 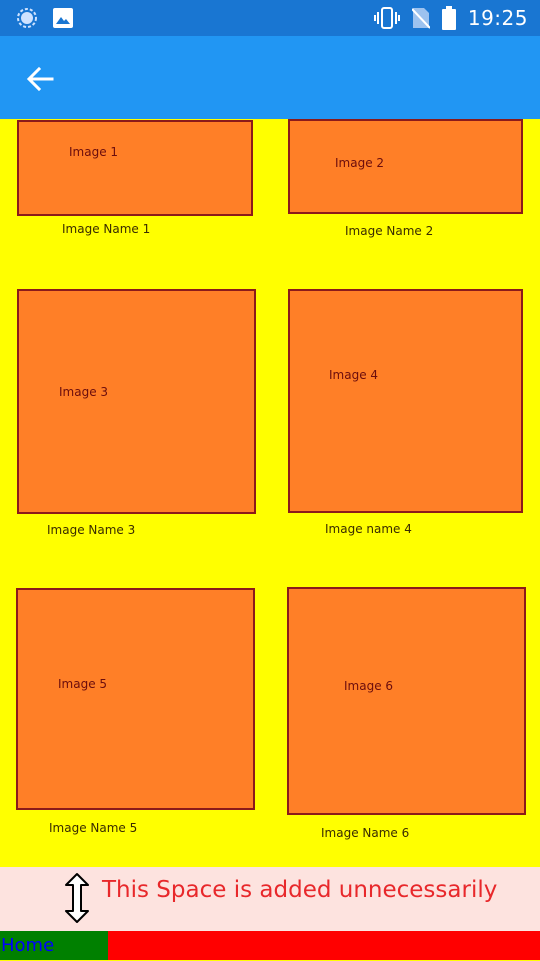 I want to click on image-label: Image 5, so click(x=83, y=684).